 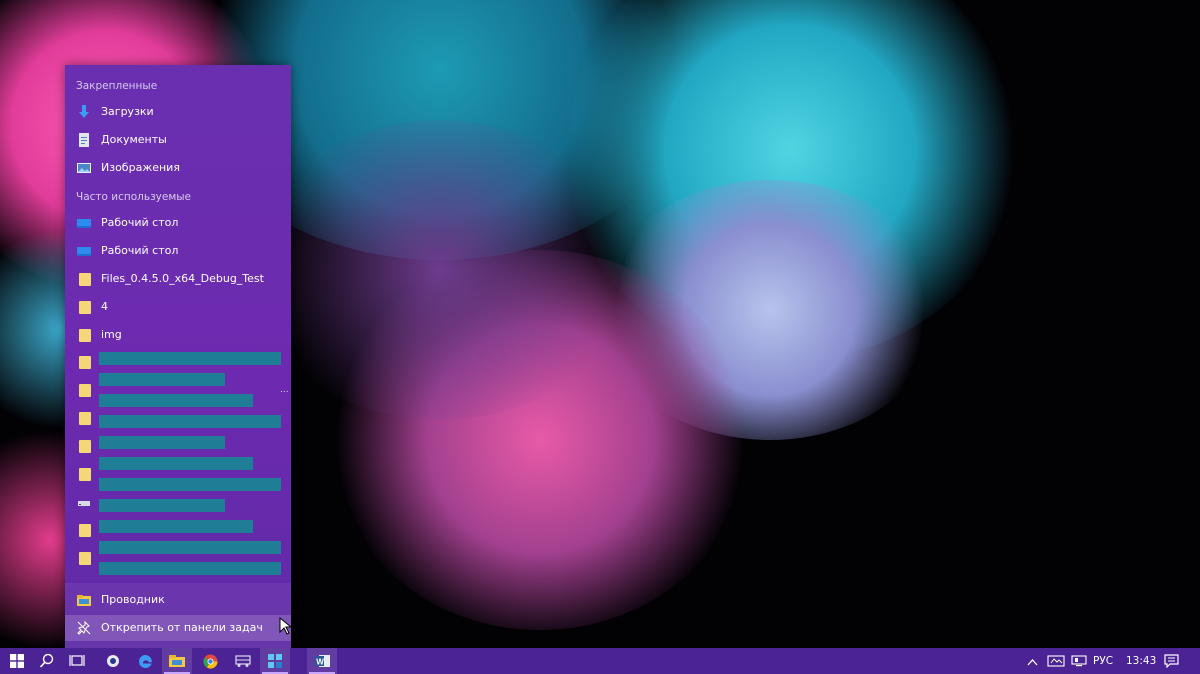 I want to click on wallpaper-smoke-purple, so click(x=440, y=270).